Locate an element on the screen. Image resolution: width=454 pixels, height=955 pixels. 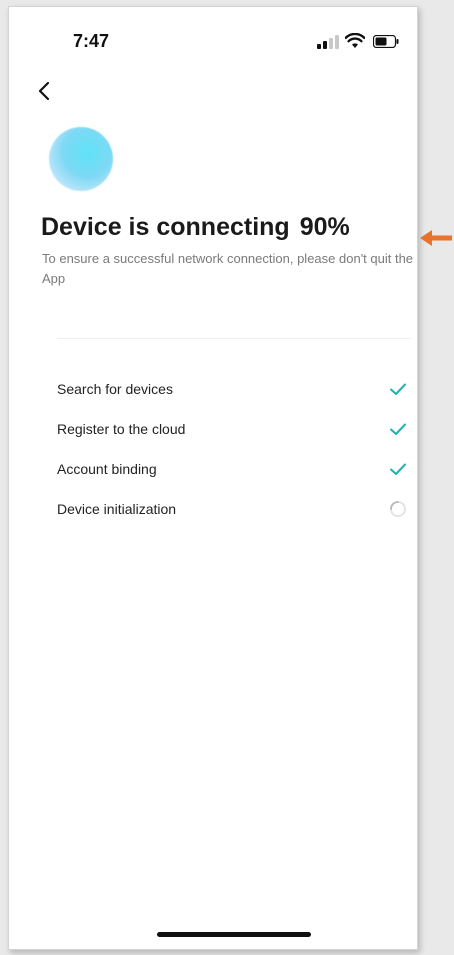
step-label: Register to the cloud is located at coordinates (121, 429).